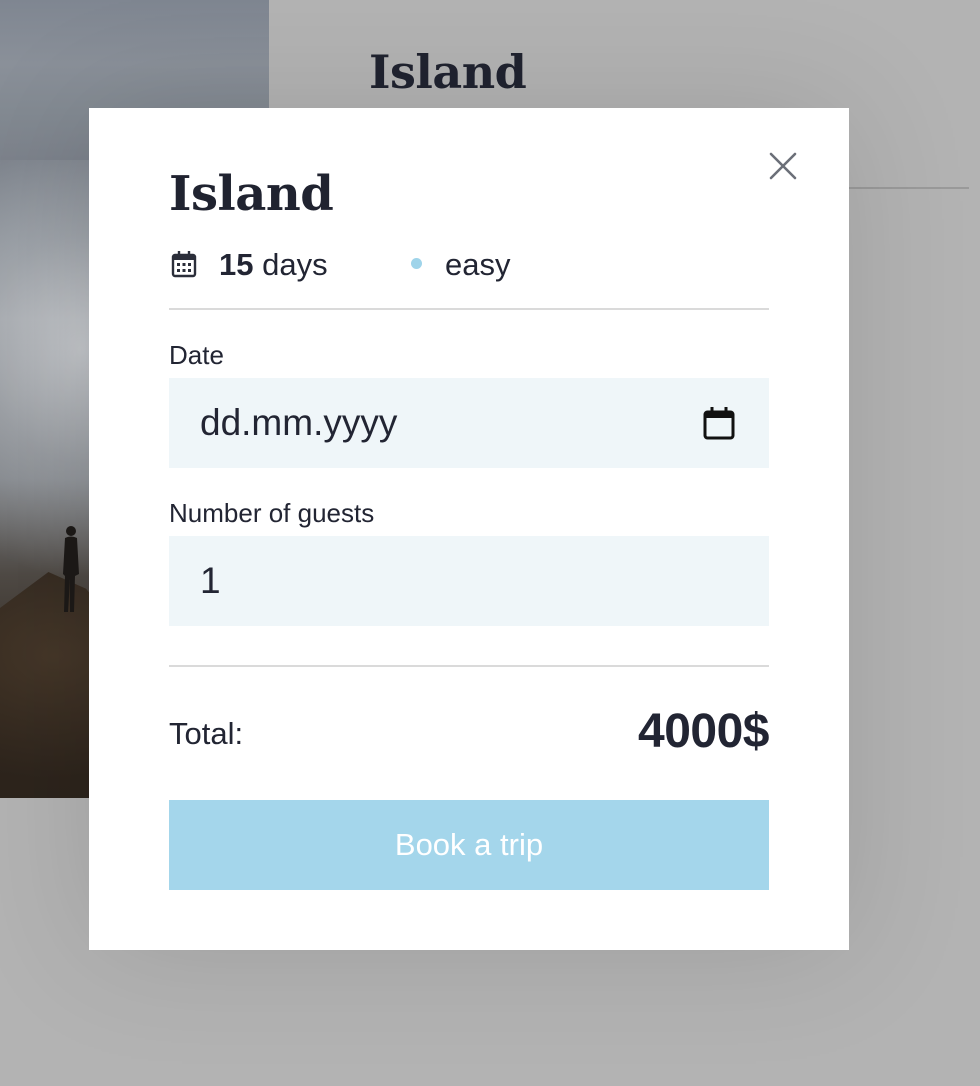 Image resolution: width=980 pixels, height=1086 pixels. Describe the element at coordinates (469, 423) in the screenshot. I see `date-input: dd.mm.yyyy` at that location.